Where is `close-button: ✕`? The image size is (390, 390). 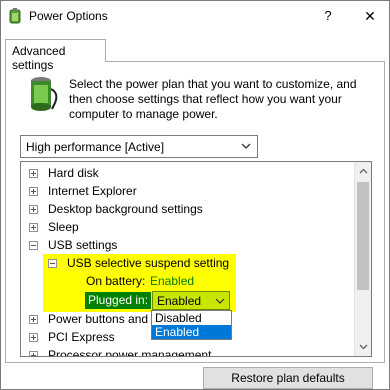 close-button: ✕ is located at coordinates (370, 16).